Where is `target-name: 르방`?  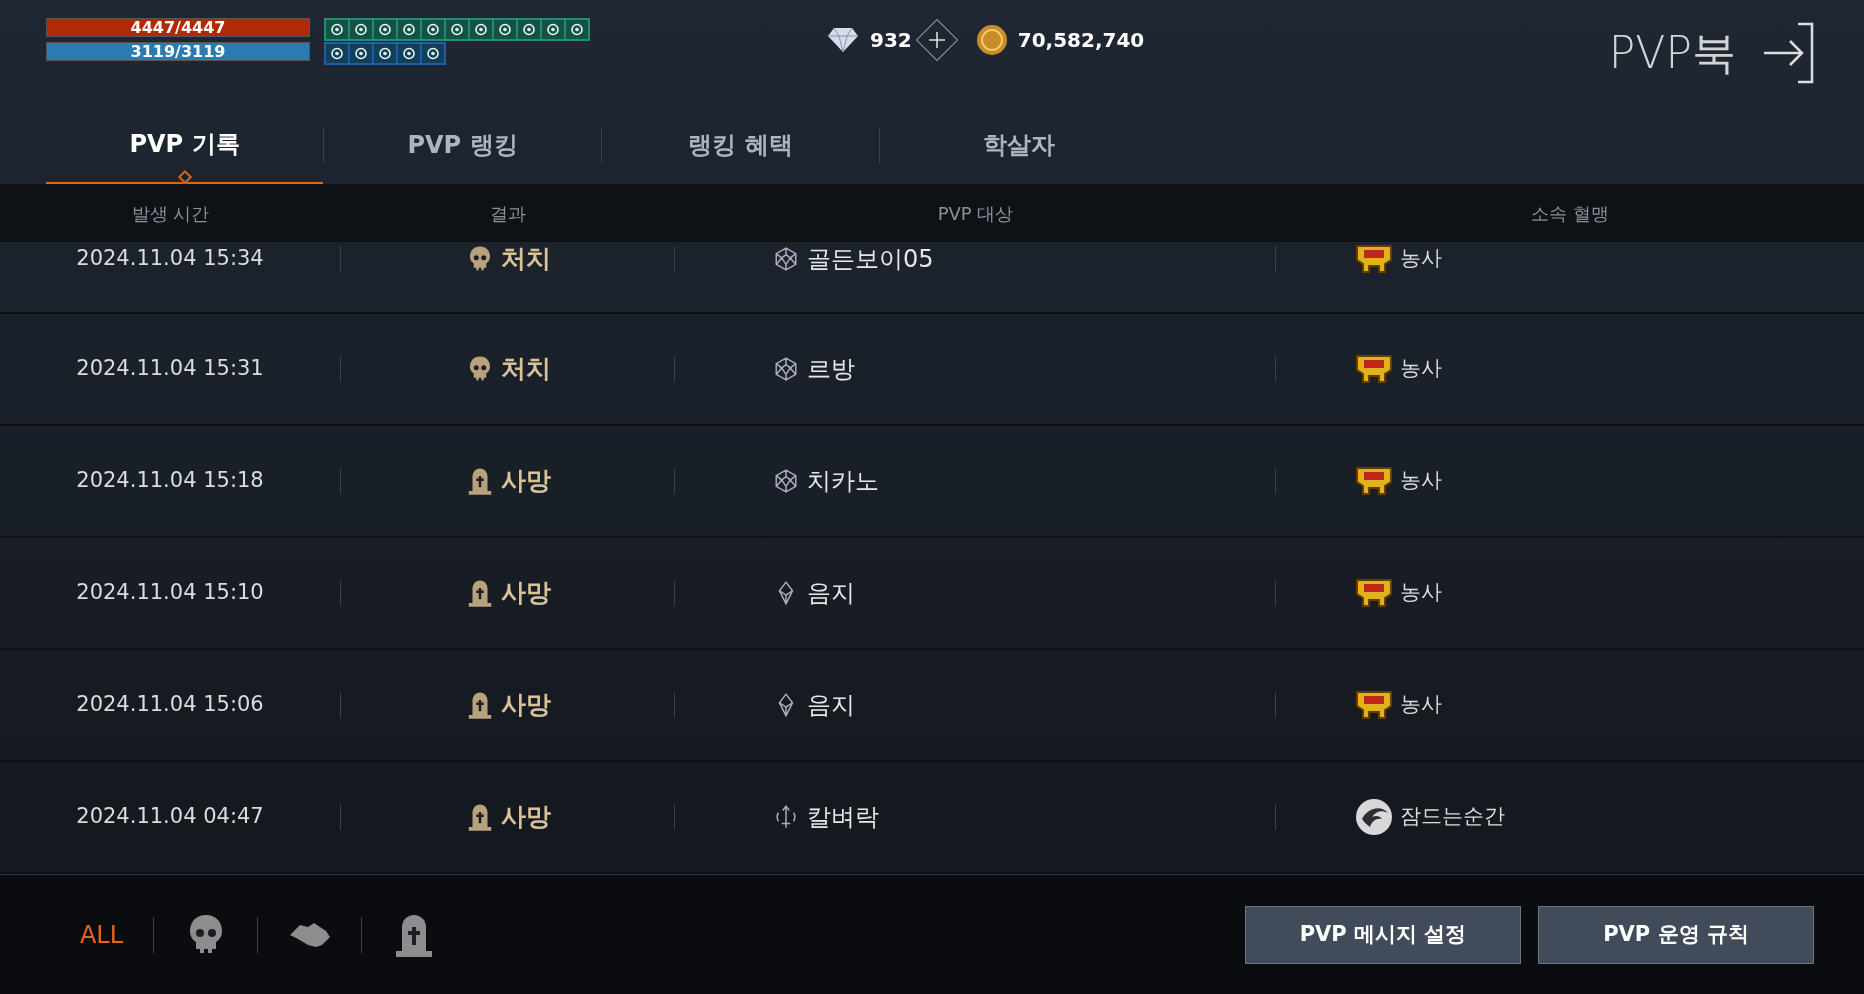
target-name: 르방 is located at coordinates (831, 369).